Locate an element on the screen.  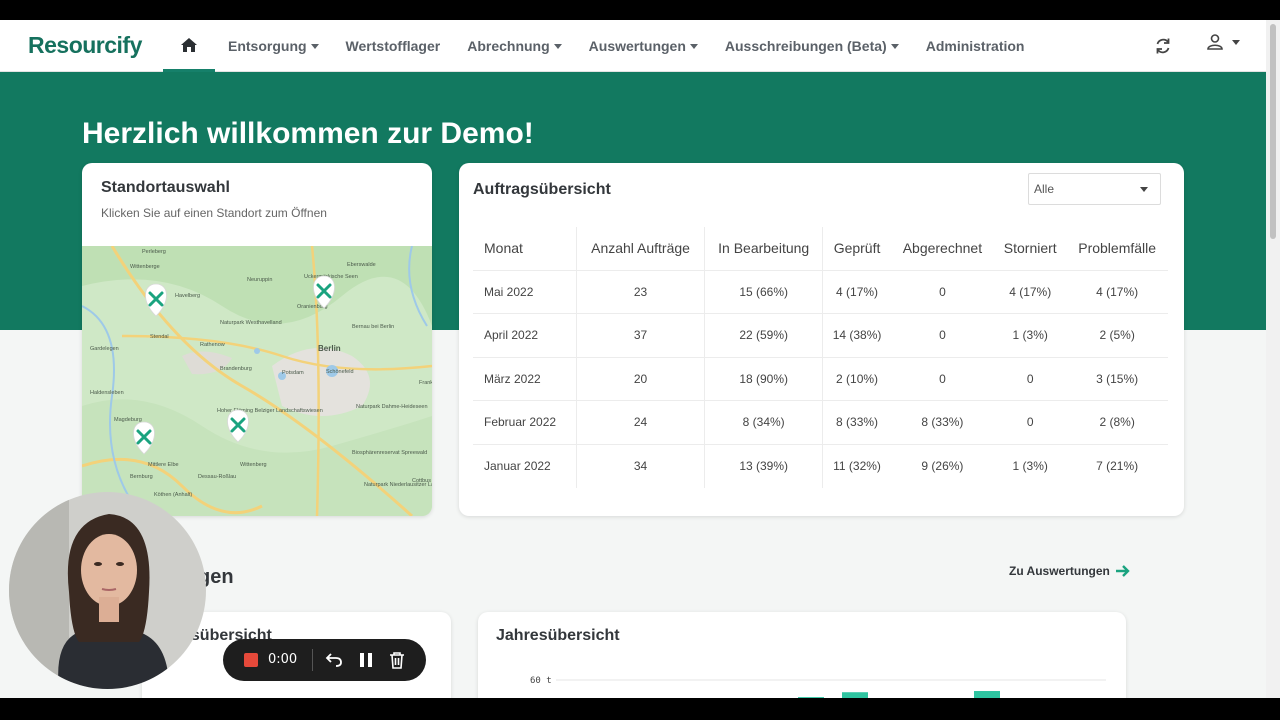
map-label: Bernburg is located at coordinates (141, 477).